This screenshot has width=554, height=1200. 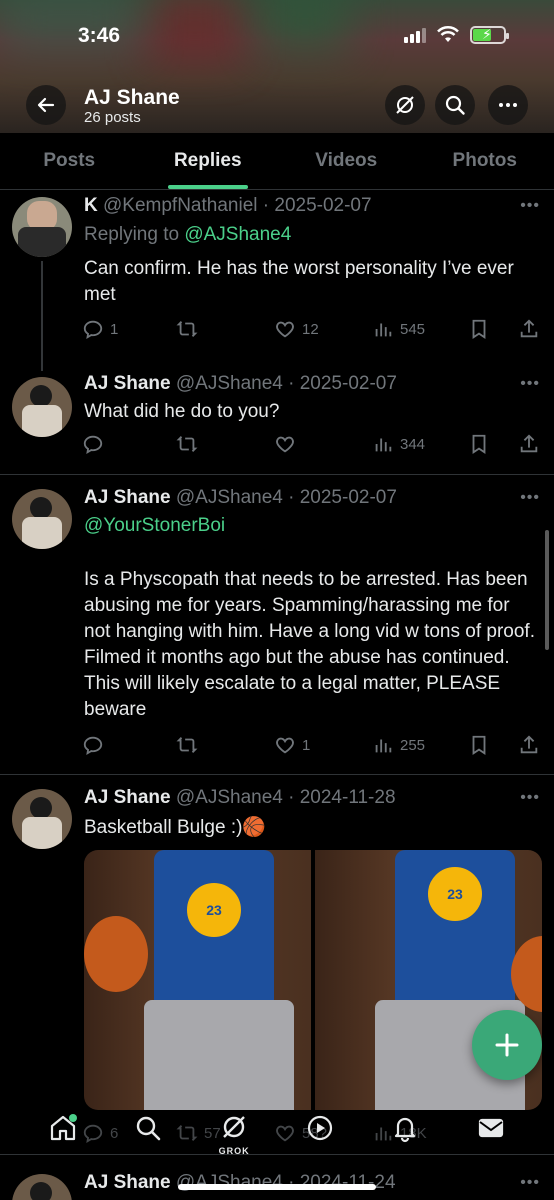 What do you see at coordinates (312, 526) in the screenshot?
I see `tweet-mention: @YourStonerBoi` at bounding box center [312, 526].